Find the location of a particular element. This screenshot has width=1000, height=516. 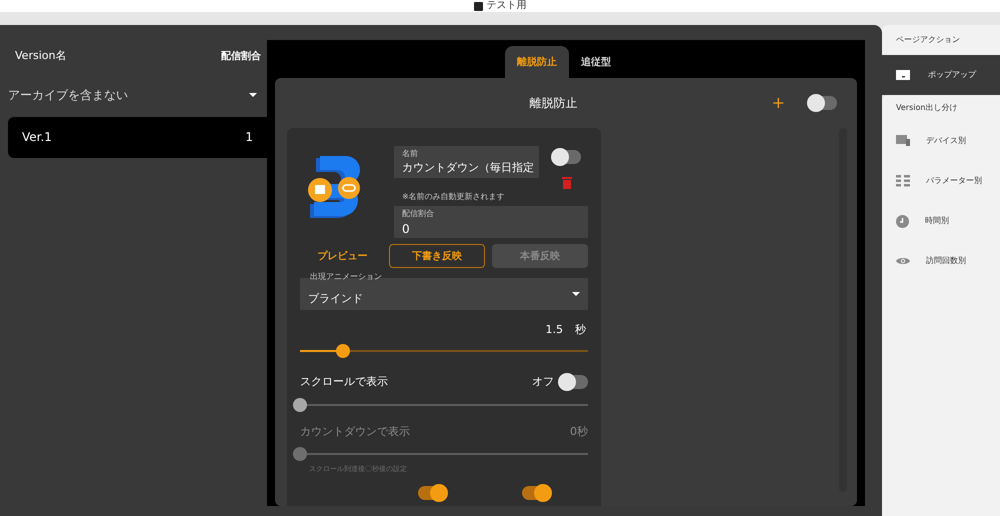

version-name: Ver.1 is located at coordinates (37, 137).